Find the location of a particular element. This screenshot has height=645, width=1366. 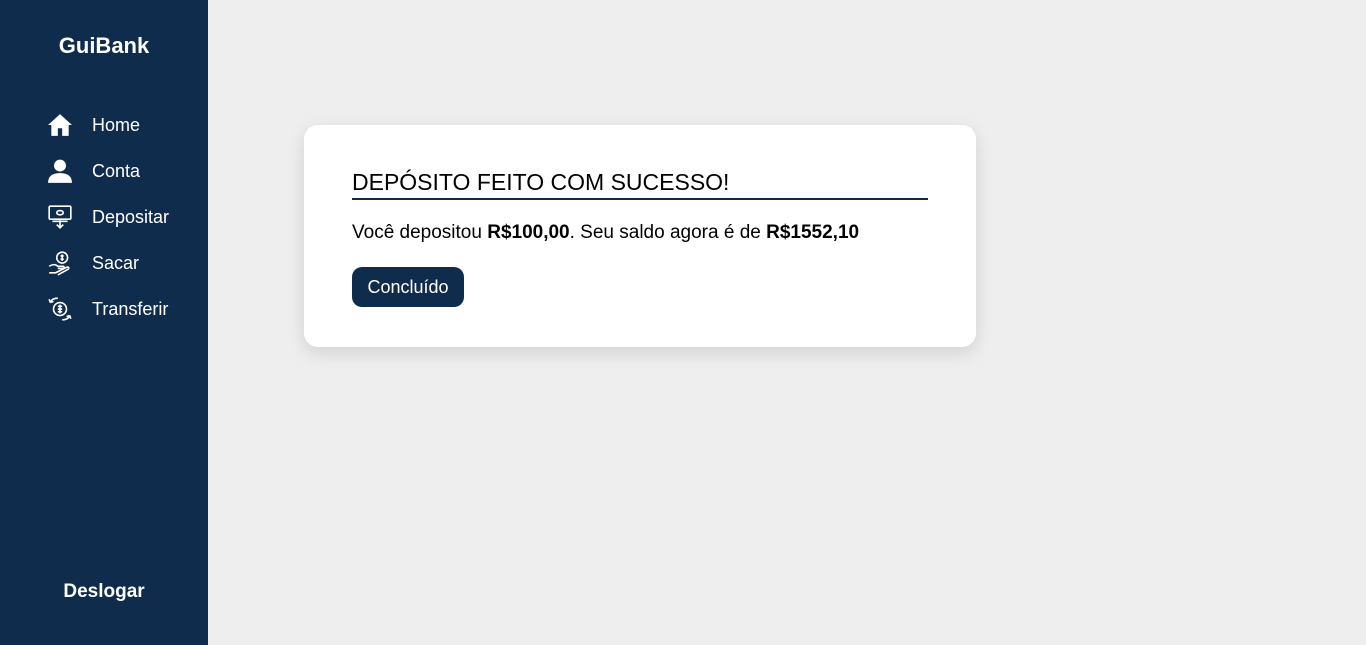

home-icon is located at coordinates (60, 125).